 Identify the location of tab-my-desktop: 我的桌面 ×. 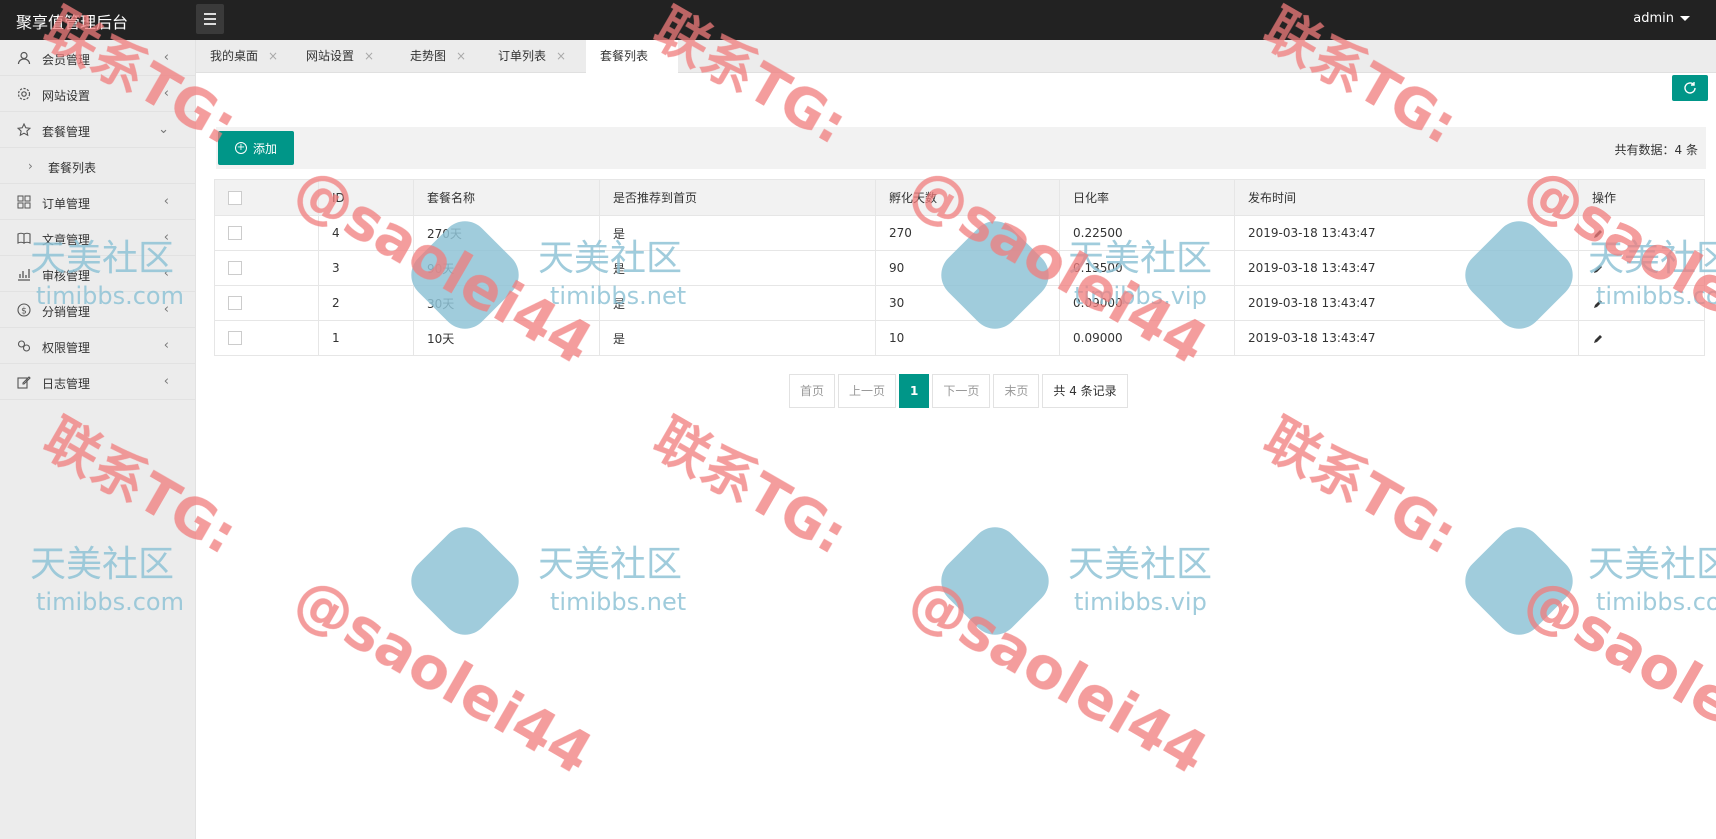
(244, 56).